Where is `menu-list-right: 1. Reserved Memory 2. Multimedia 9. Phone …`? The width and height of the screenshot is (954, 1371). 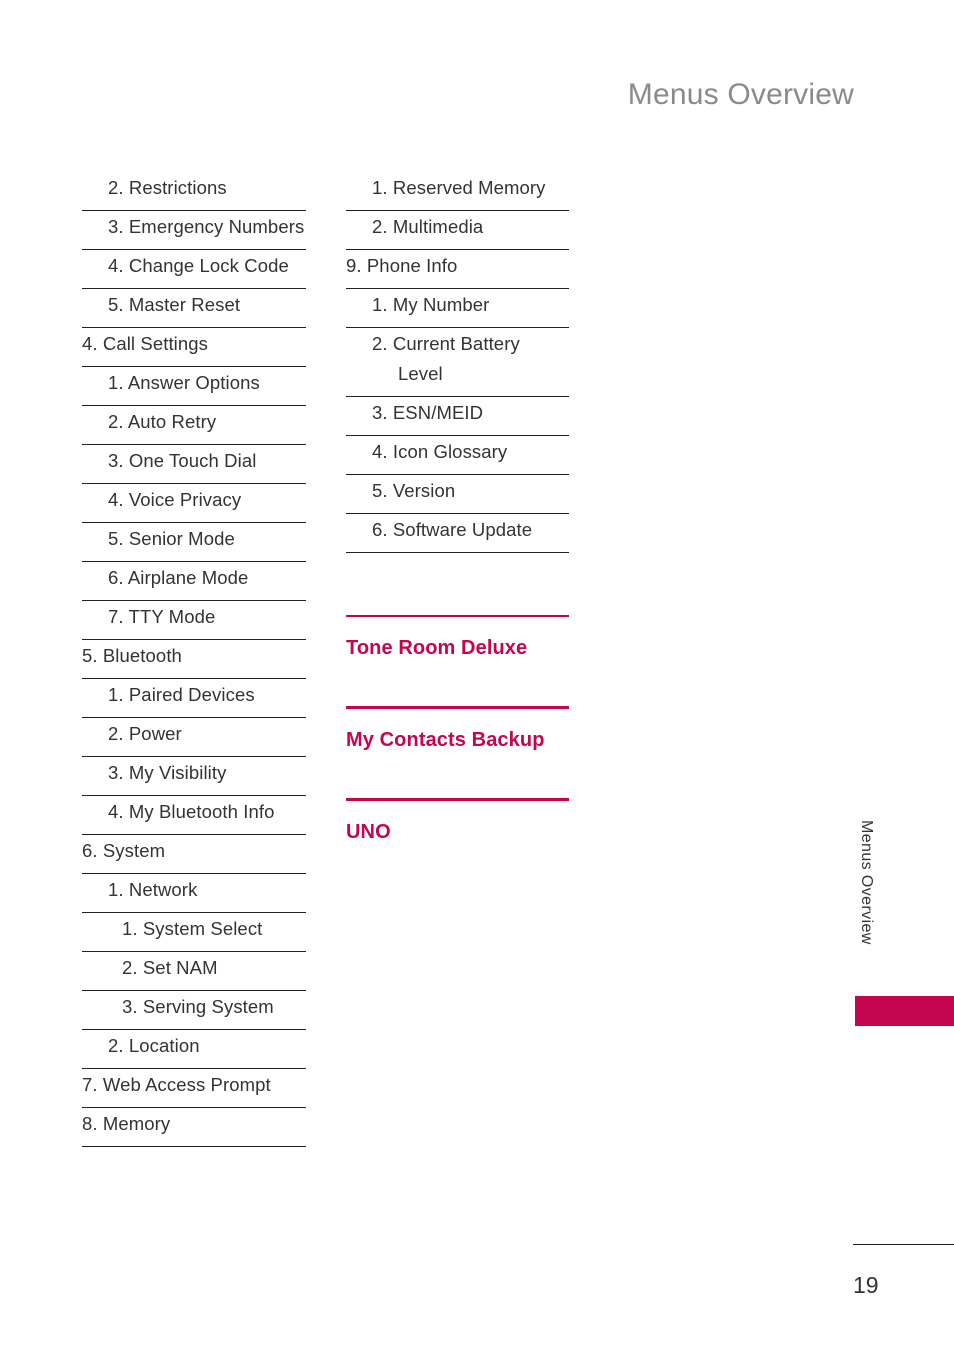 menu-list-right: 1. Reserved Memory 2. Multimedia 9. Phone … is located at coordinates (457, 362).